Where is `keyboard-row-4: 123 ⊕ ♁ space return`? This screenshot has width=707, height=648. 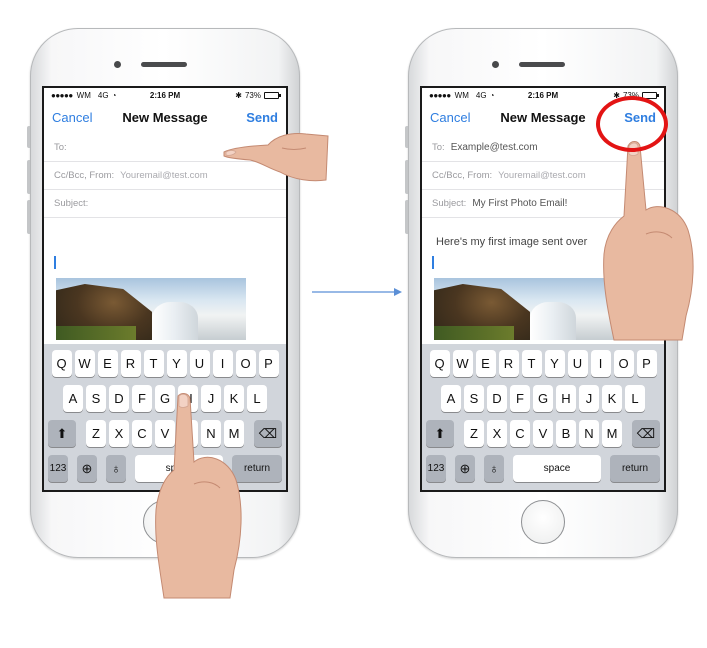 keyboard-row-4: 123 ⊕ ♁ space return is located at coordinates (543, 468).